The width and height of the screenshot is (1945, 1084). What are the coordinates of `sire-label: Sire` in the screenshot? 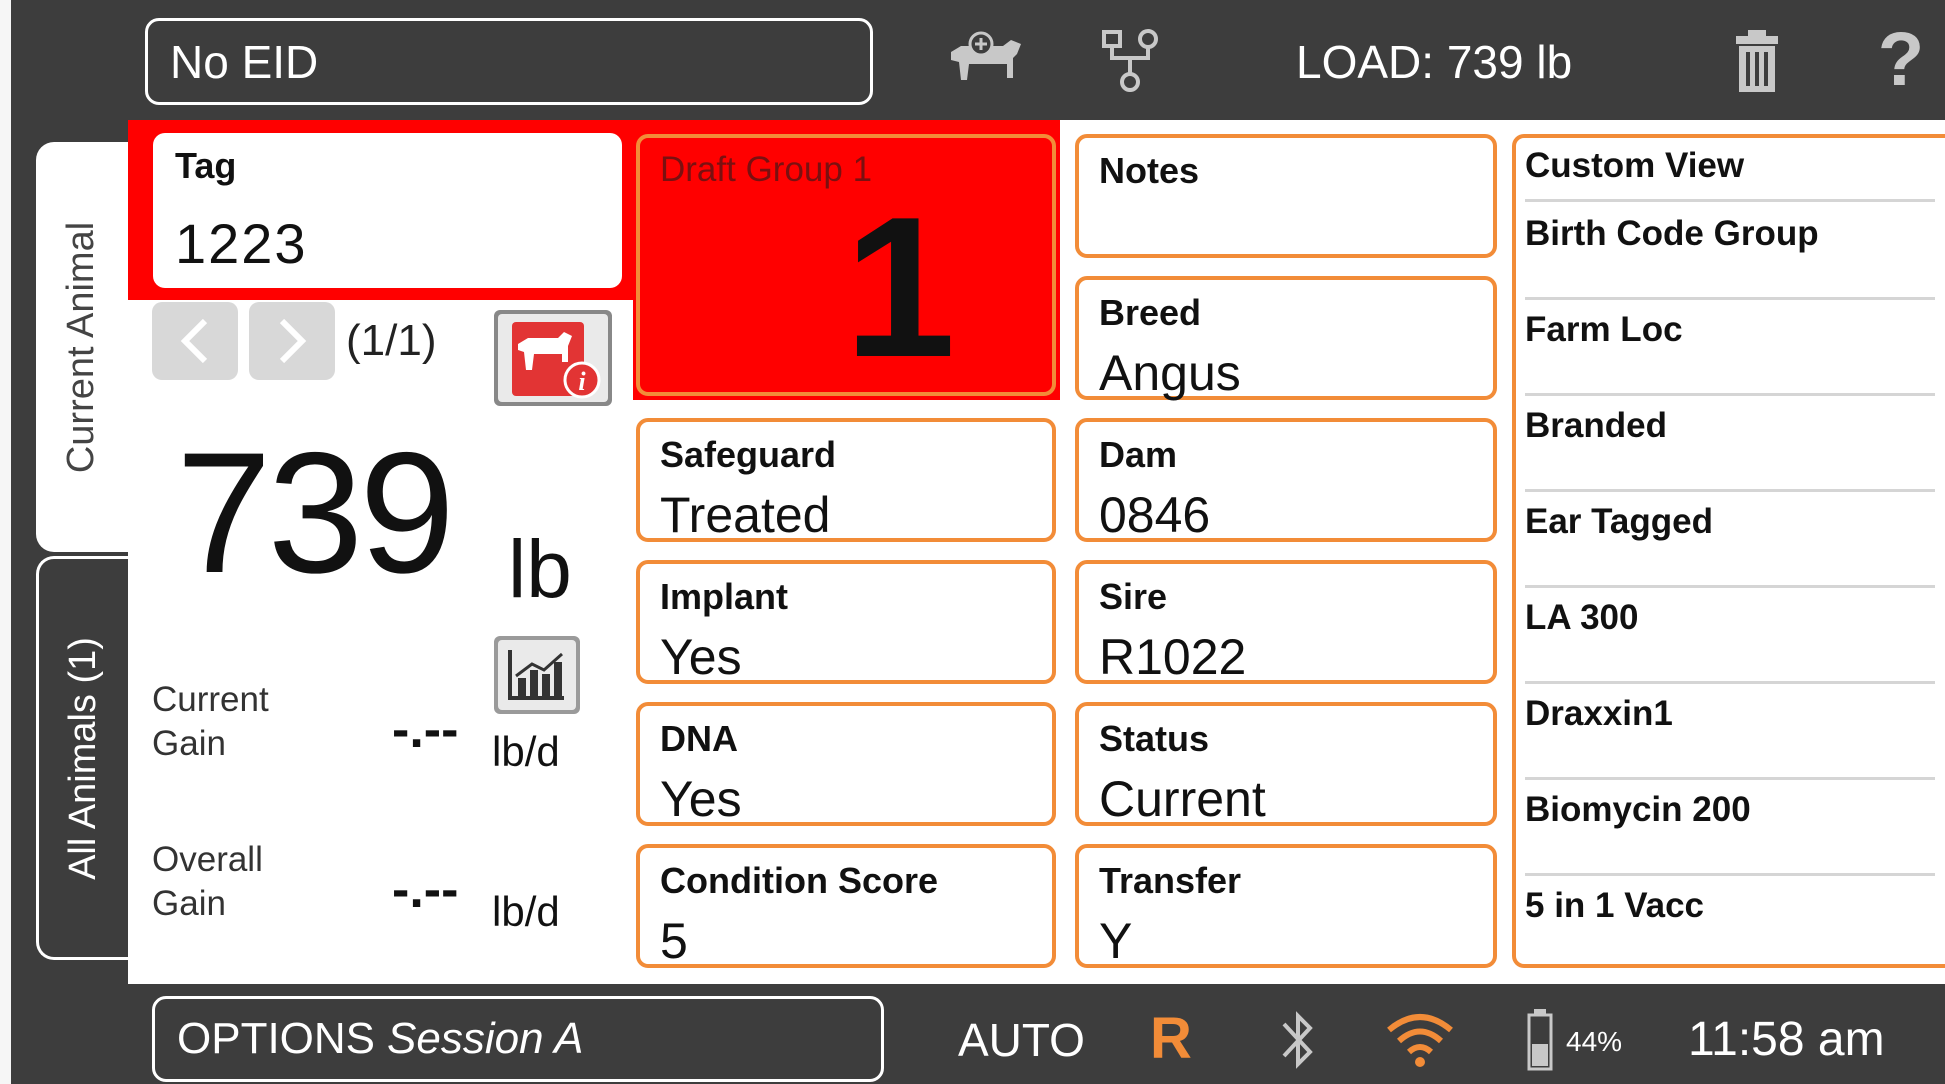 It's located at (1133, 596).